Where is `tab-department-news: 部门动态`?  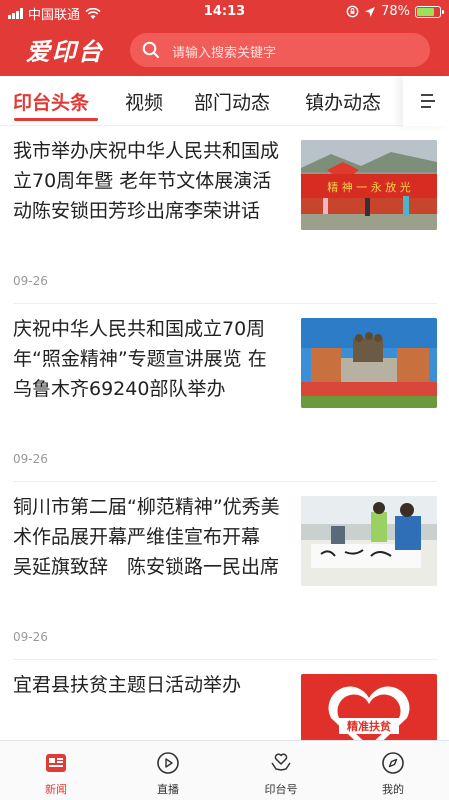
tab-department-news: 部门动态 is located at coordinates (232, 101).